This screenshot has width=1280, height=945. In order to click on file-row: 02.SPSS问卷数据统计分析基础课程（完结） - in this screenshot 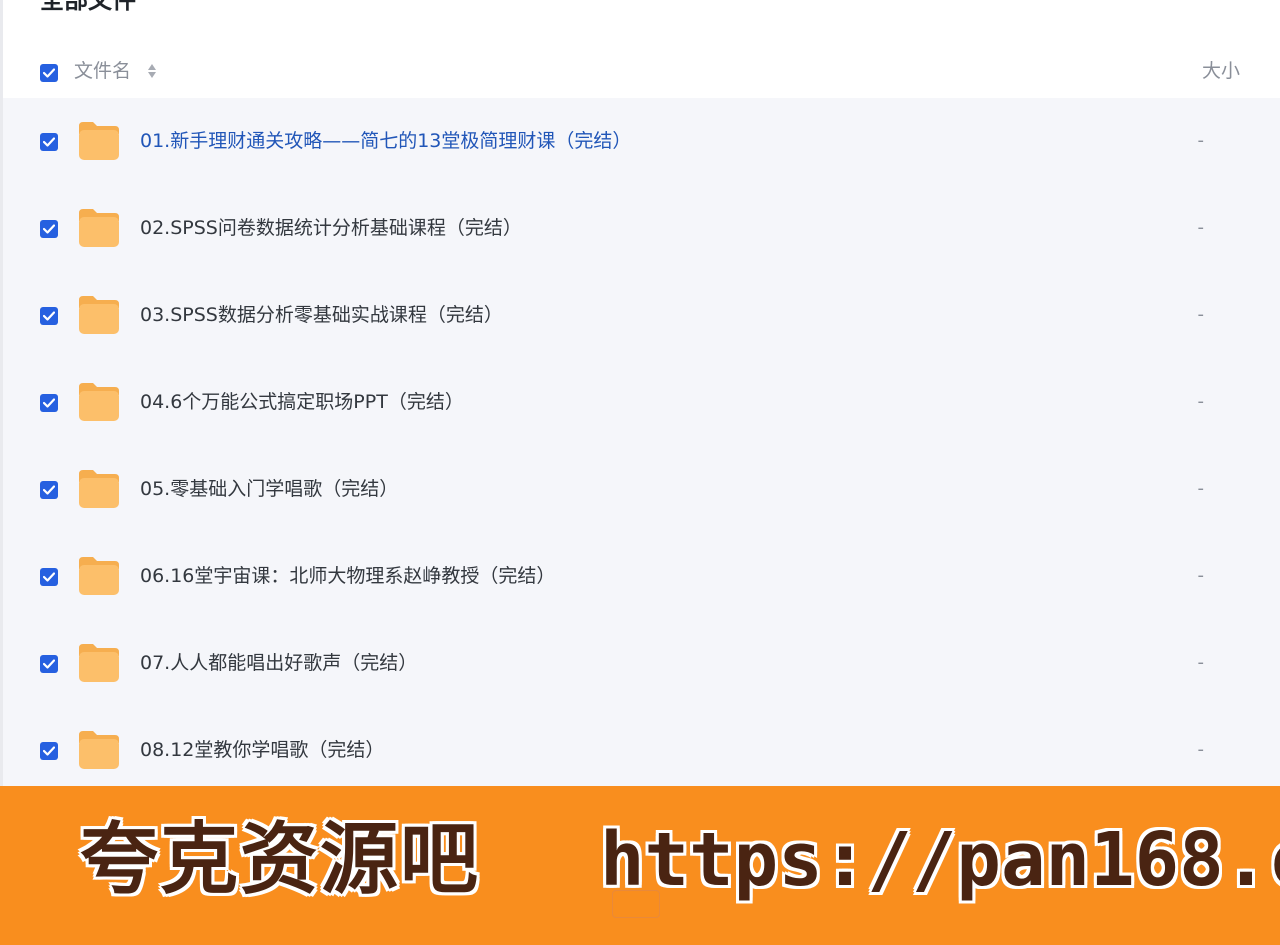, I will do `click(641, 228)`.